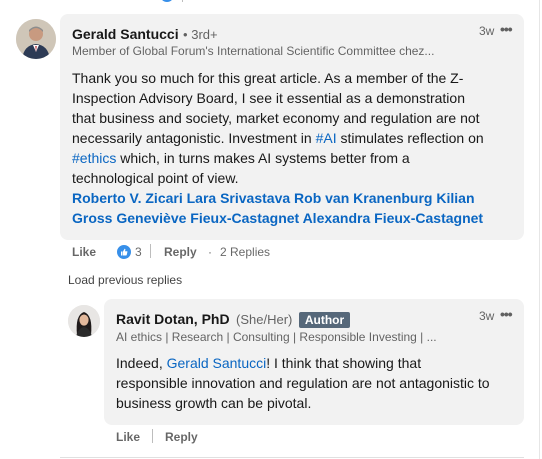 The height and width of the screenshot is (459, 542). Describe the element at coordinates (326, 138) in the screenshot. I see `hashtag-ai: #AI` at that location.